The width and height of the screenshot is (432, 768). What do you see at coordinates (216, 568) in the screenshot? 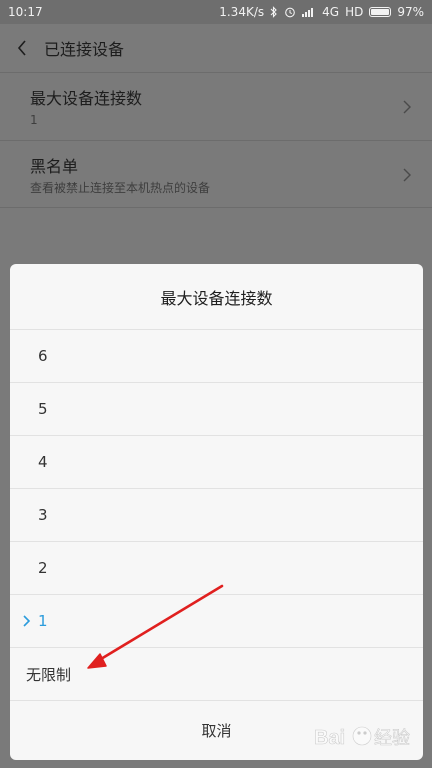
I see `option-2: 2` at bounding box center [216, 568].